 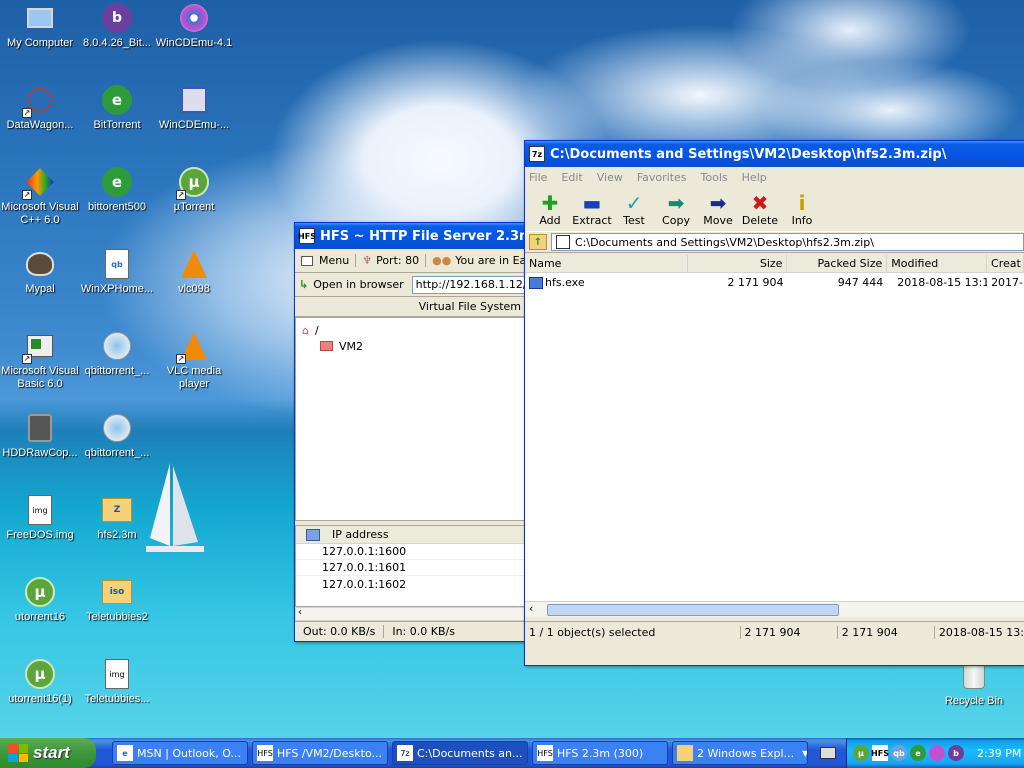 What do you see at coordinates (40, 26) in the screenshot?
I see `desktop-icon-my-computer: My Computer` at bounding box center [40, 26].